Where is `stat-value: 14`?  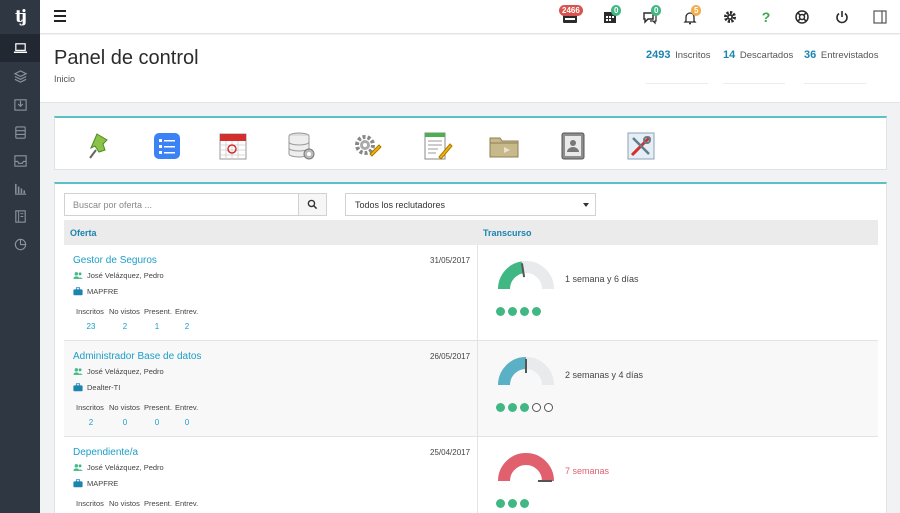 stat-value: 14 is located at coordinates (729, 55).